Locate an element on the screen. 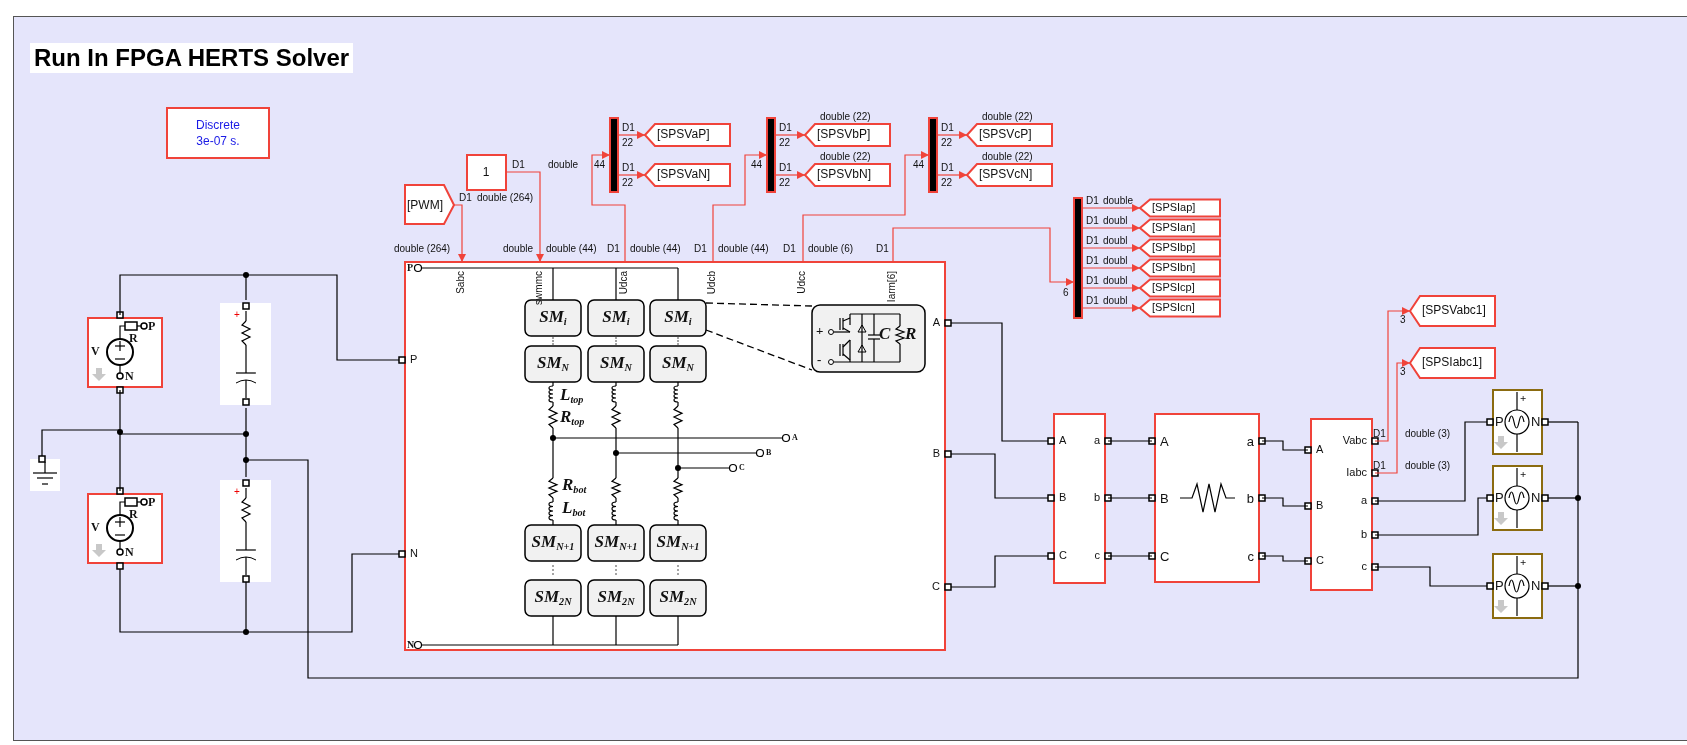 This screenshot has height=745, width=1687. submodule-label: SM$_{i}$ is located at coordinates (678, 316).